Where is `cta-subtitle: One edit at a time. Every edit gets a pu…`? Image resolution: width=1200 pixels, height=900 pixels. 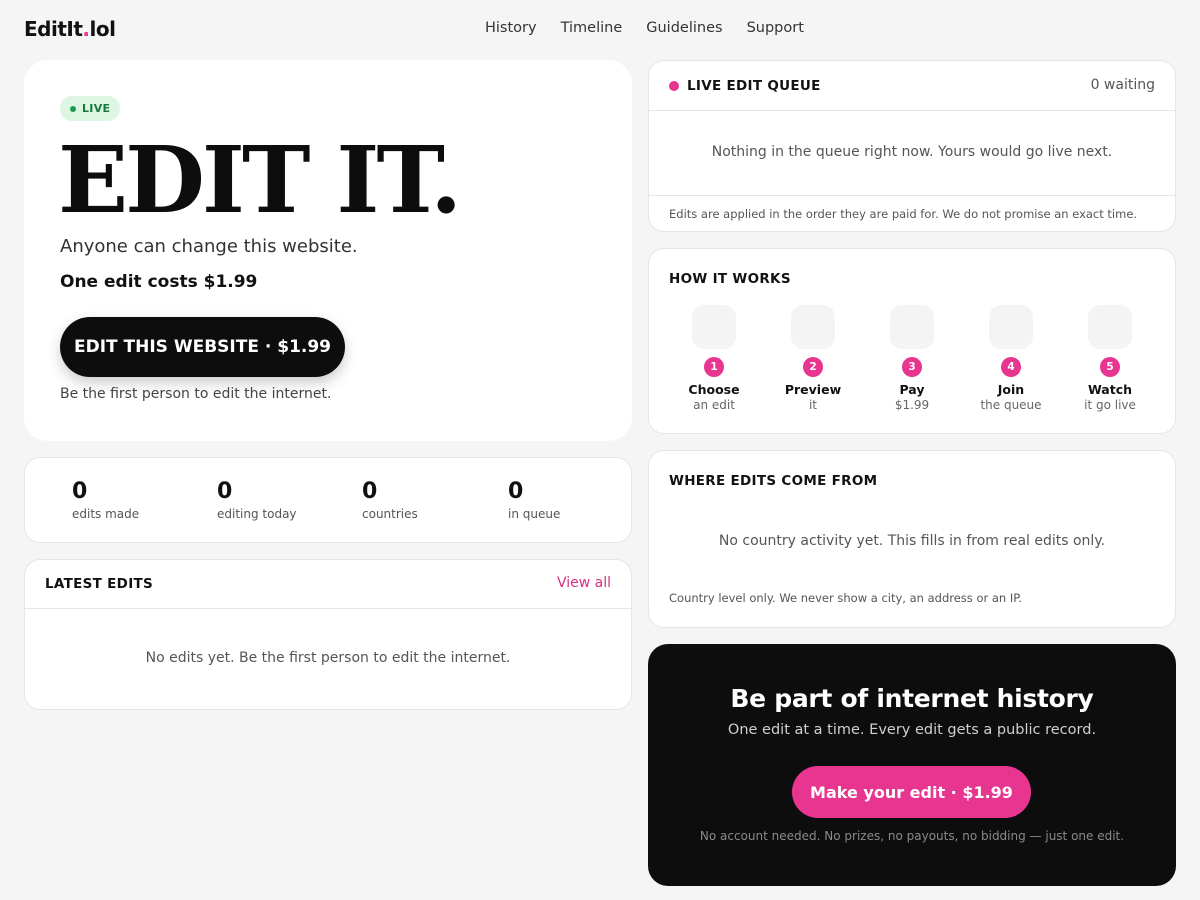
cta-subtitle: One edit at a time. Every edit gets a pu… is located at coordinates (912, 730).